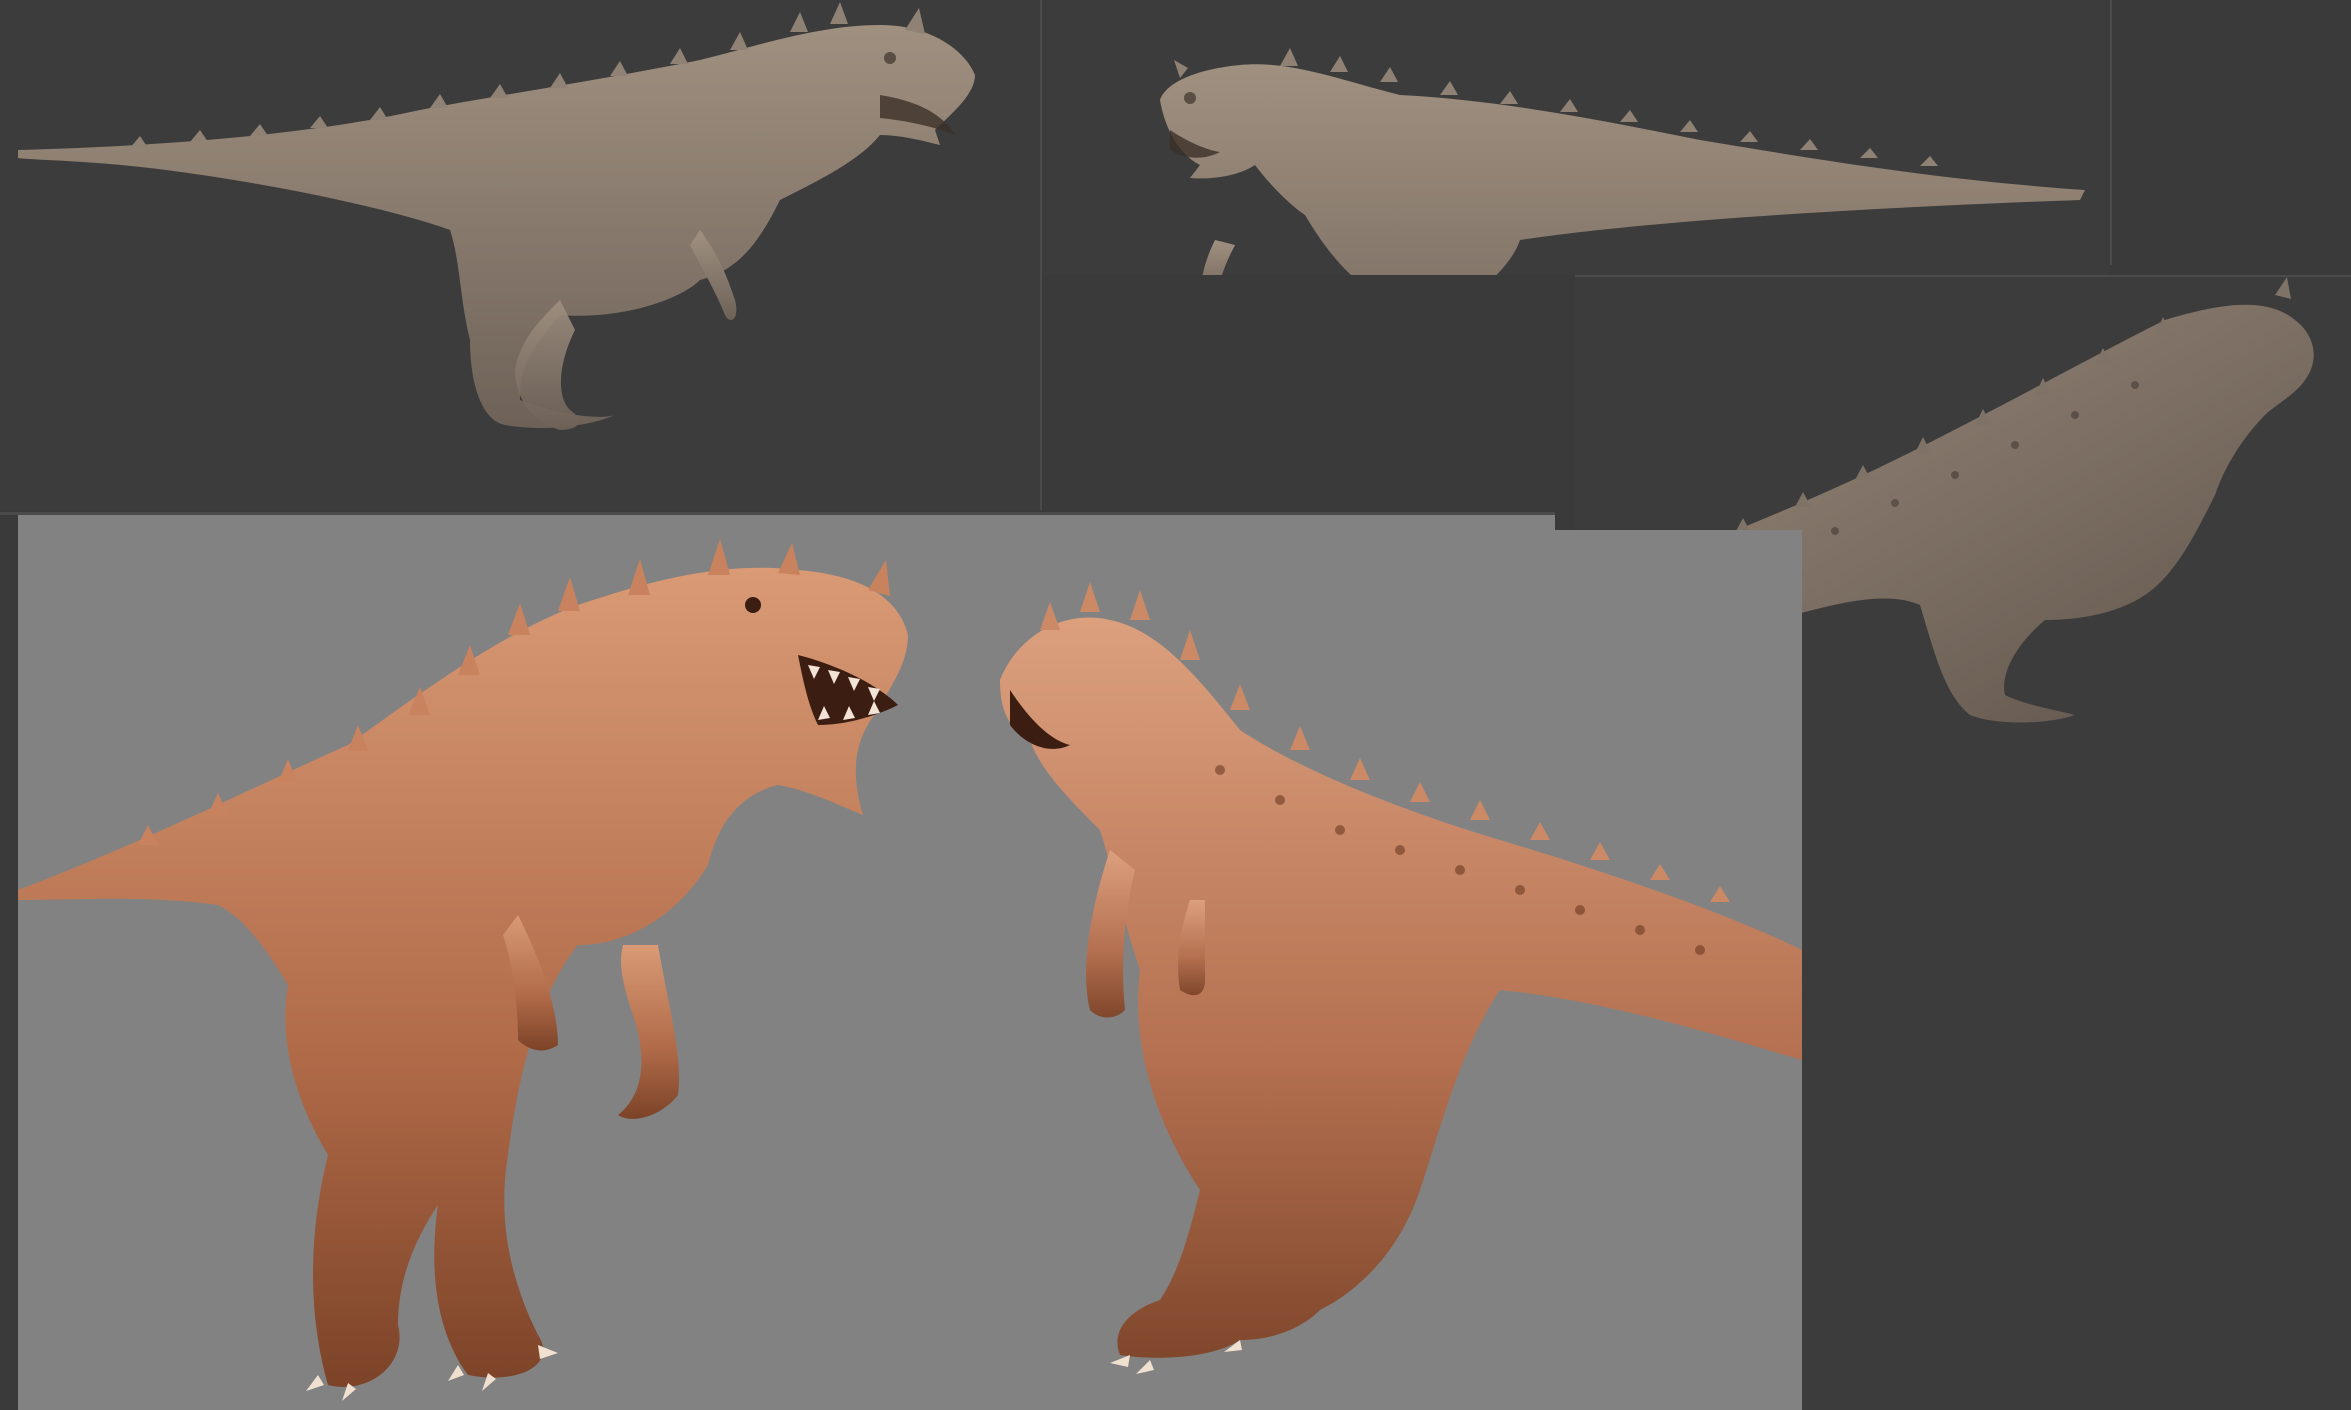 The width and height of the screenshot is (2351, 1410). I want to click on dinosaur-sculpt-side-right, so click(496, 216).